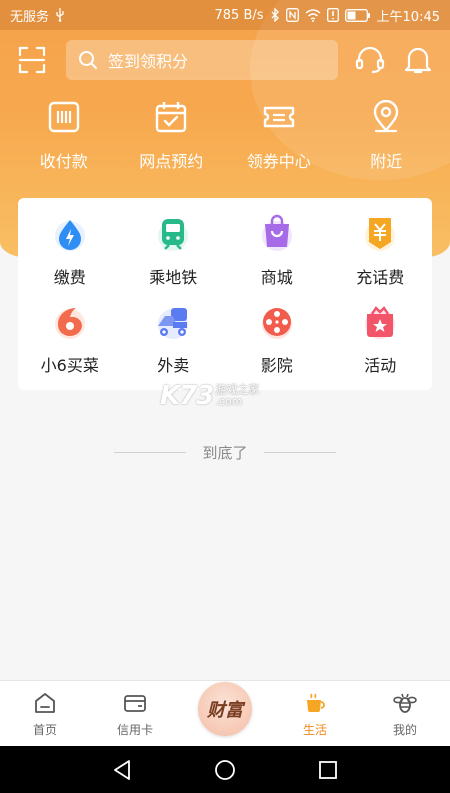  Describe the element at coordinates (277, 343) in the screenshot. I see `service-cinema: 影院` at that location.